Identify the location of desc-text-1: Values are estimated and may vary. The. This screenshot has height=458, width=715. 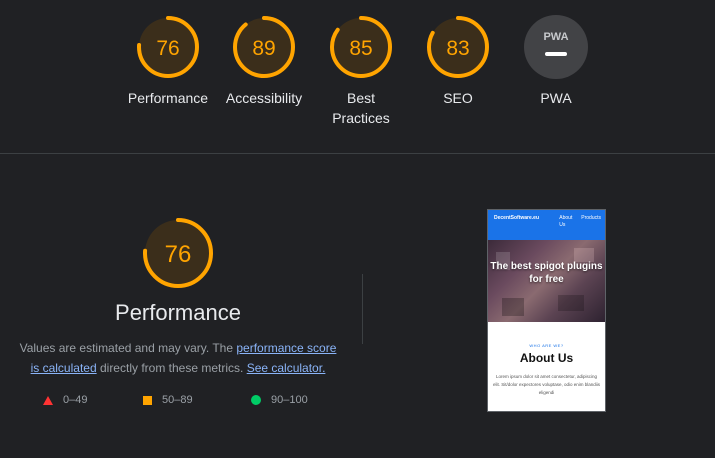
(128, 348).